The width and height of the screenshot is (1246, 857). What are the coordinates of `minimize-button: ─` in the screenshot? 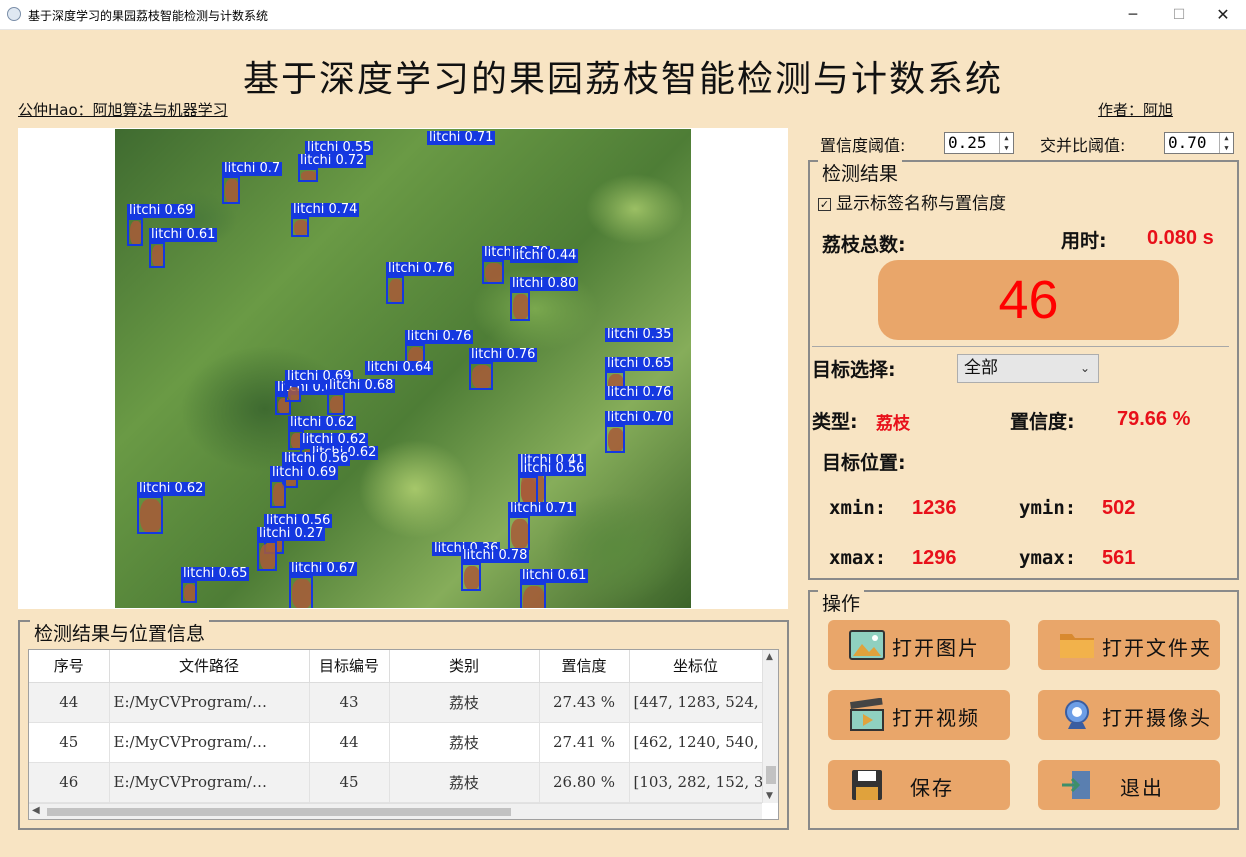 It's located at (1133, 15).